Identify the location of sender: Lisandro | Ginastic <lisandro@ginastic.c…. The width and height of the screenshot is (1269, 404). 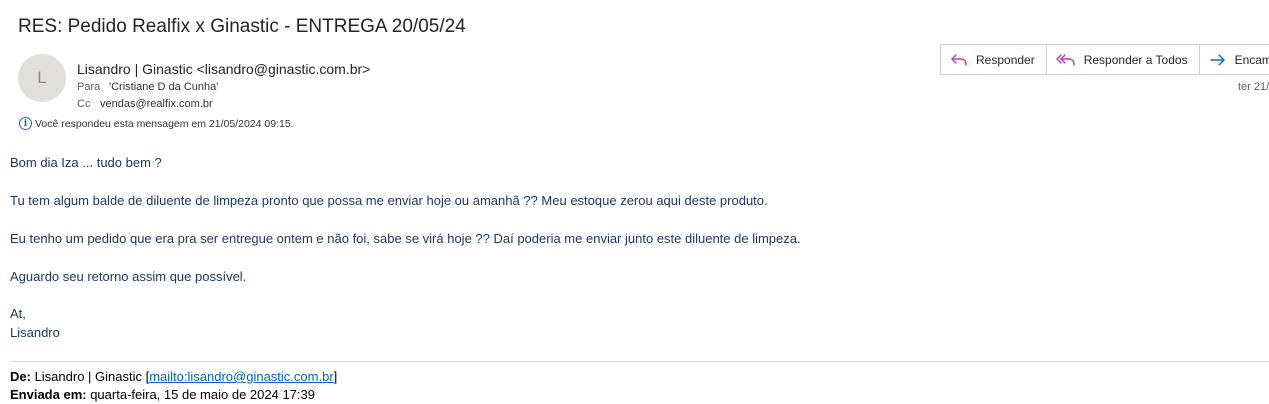
(223, 69).